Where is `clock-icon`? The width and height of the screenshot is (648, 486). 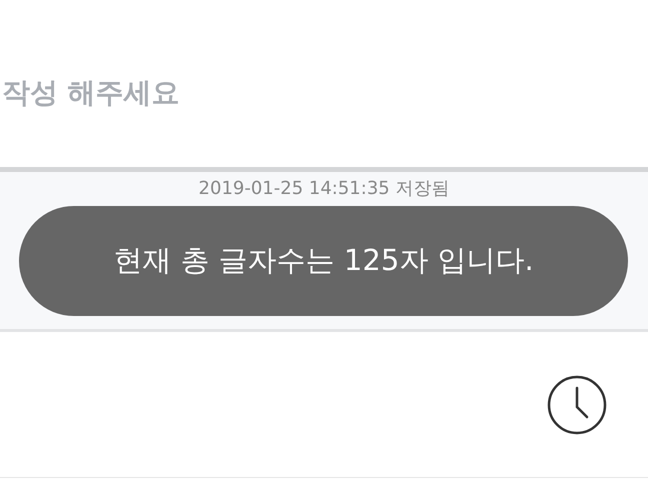
clock-icon is located at coordinates (577, 405).